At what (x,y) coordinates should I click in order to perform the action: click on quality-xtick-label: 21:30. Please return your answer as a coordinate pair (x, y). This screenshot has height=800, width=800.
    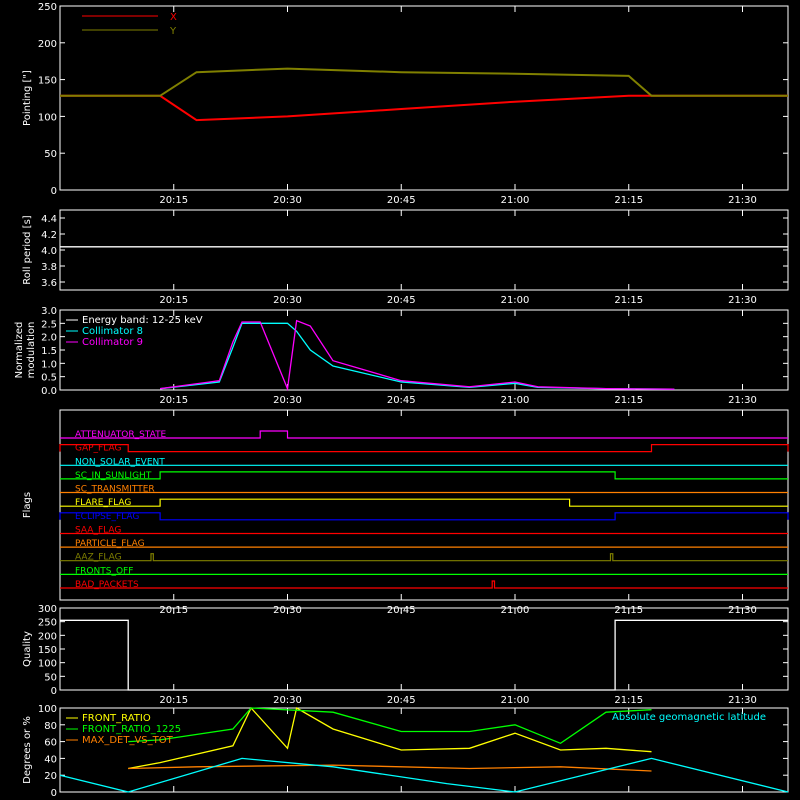
    Looking at the image, I should click on (742, 700).